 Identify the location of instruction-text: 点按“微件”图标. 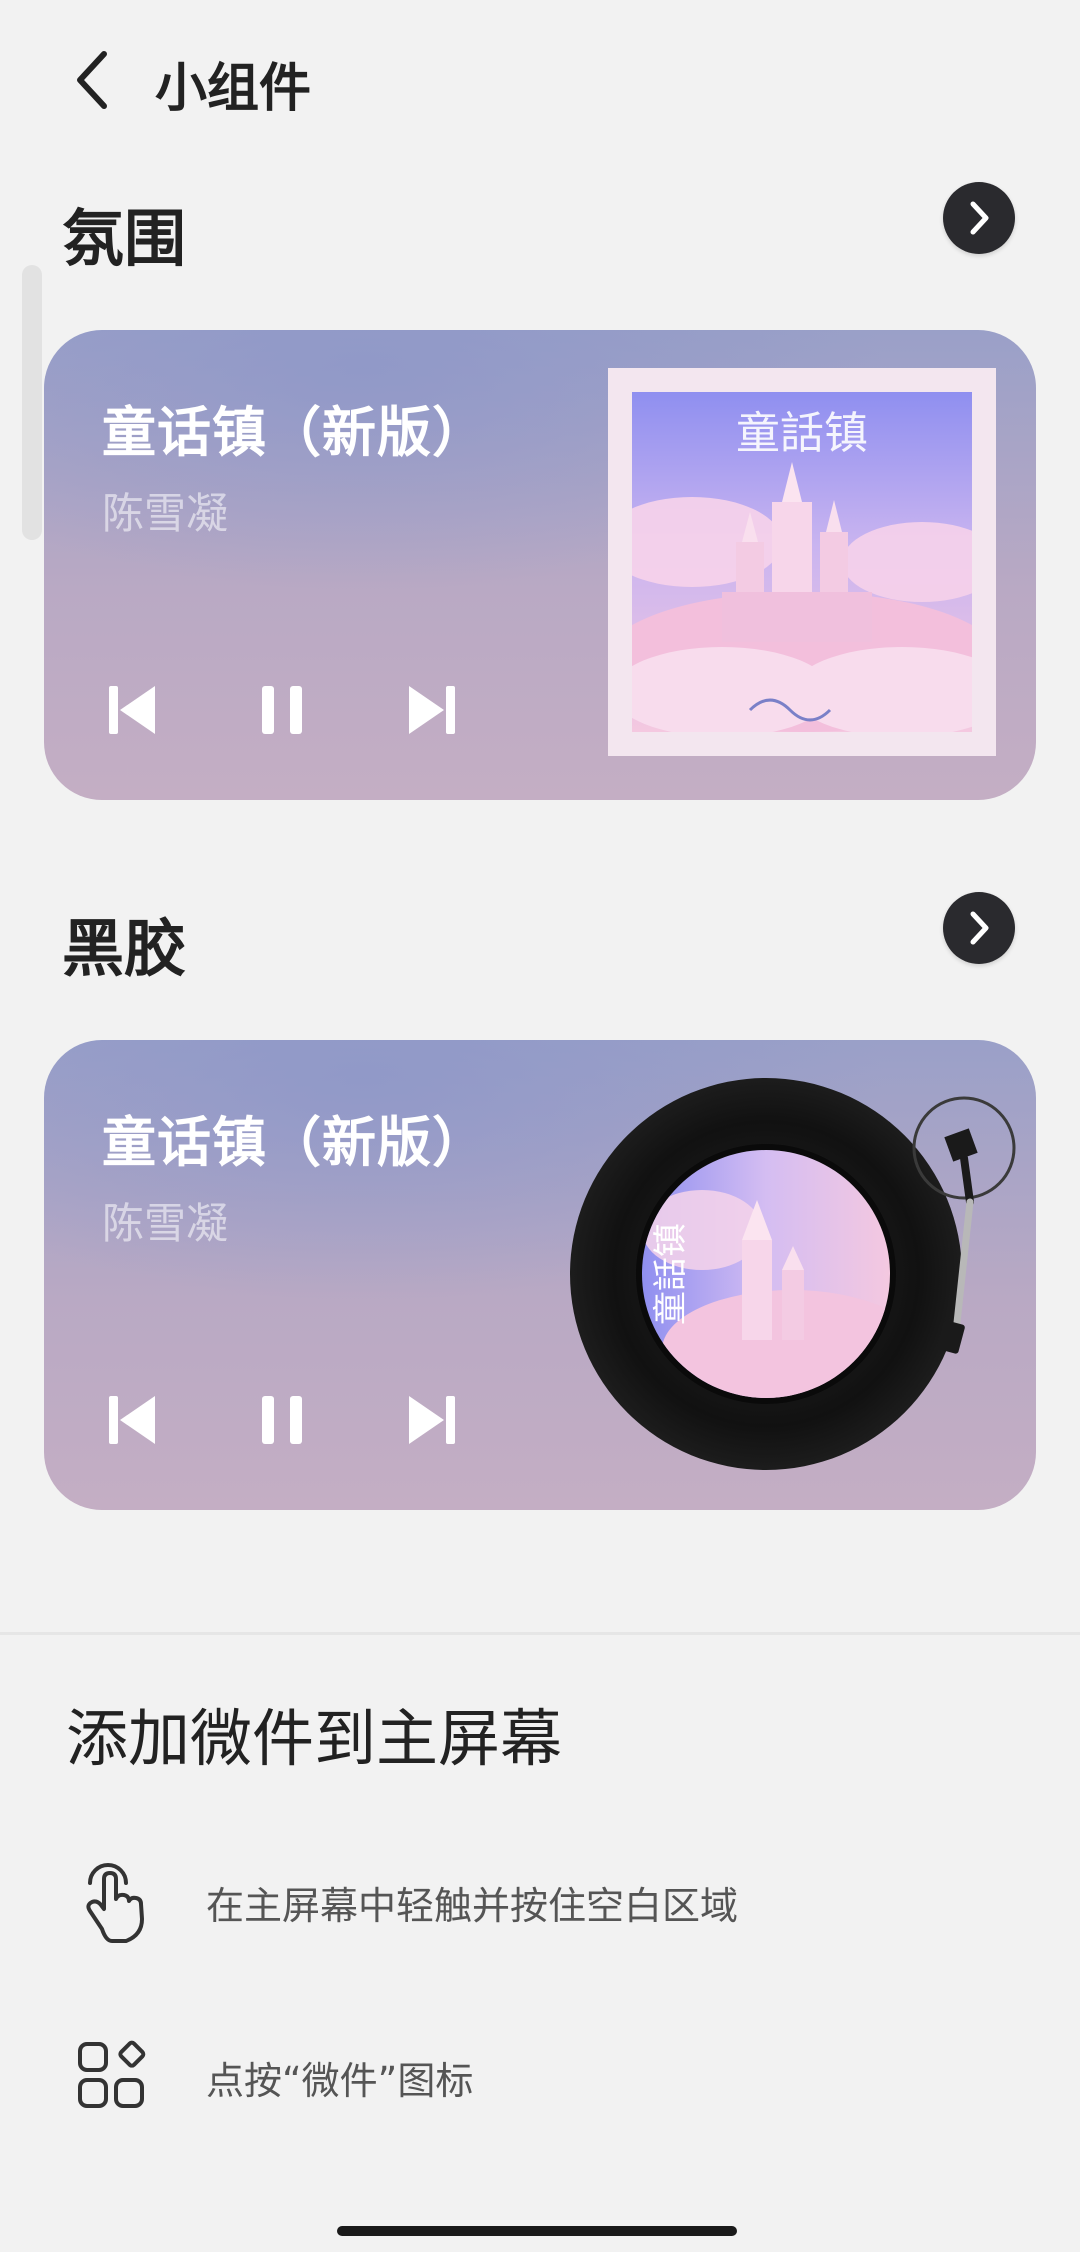
(340, 2081).